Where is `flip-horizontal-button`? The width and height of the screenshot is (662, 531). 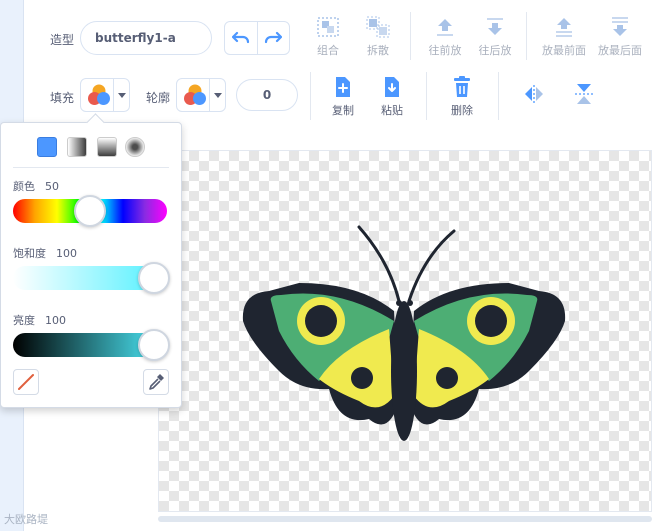 flip-horizontal-button is located at coordinates (534, 96).